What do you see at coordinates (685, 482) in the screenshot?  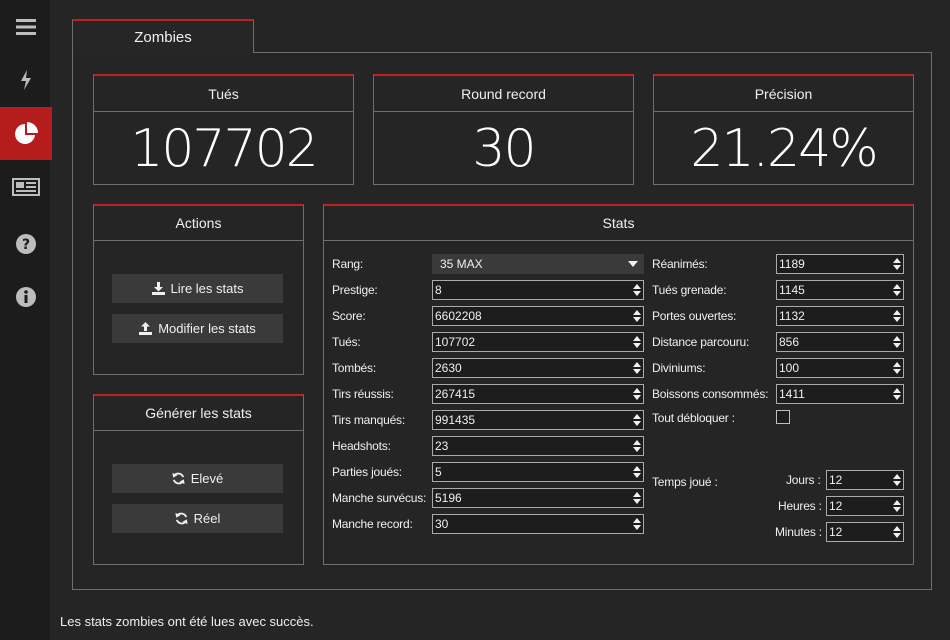 I see `time-played-label: Temps joué :` at bounding box center [685, 482].